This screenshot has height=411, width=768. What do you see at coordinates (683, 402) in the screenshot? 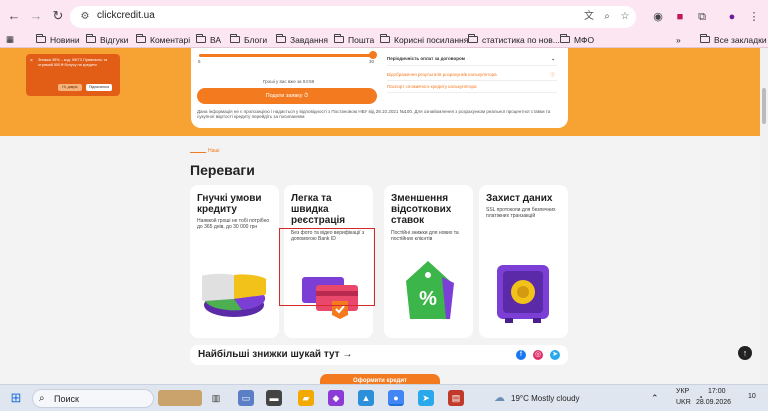
I see `language-bottom: UKR` at bounding box center [683, 402].